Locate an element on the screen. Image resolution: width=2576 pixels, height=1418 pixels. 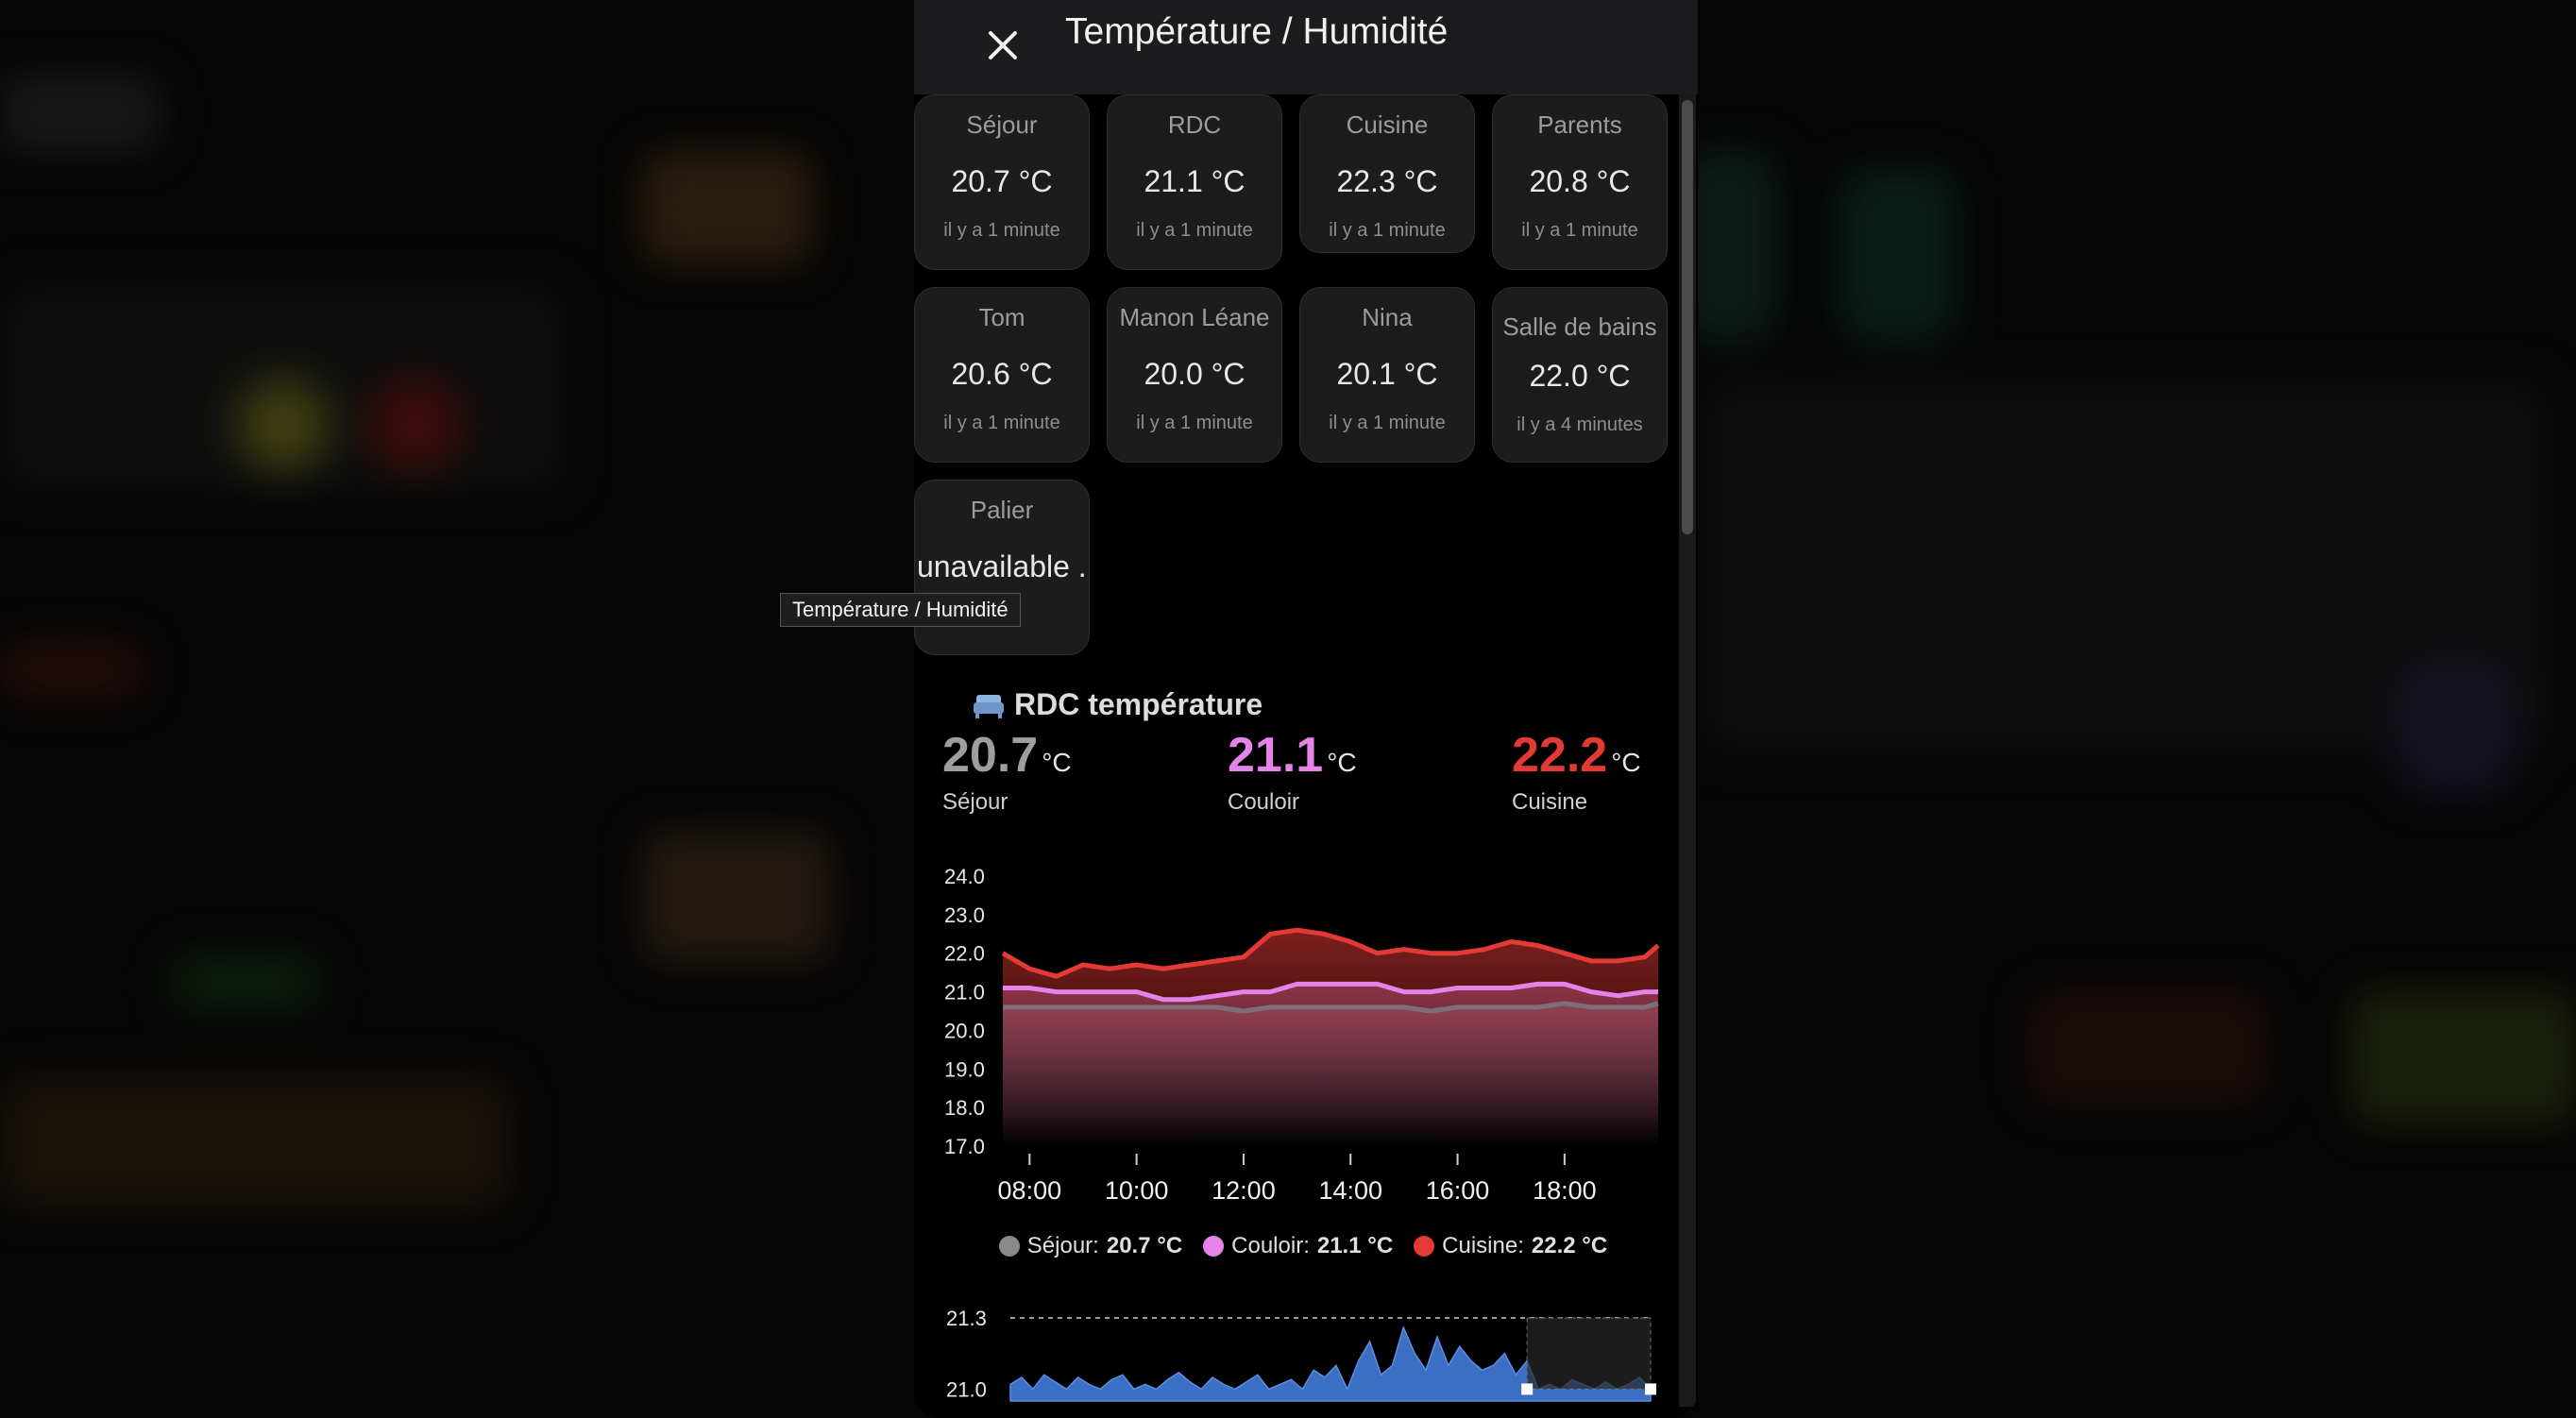
x-tick-label: 08:00 is located at coordinates (1030, 1190).